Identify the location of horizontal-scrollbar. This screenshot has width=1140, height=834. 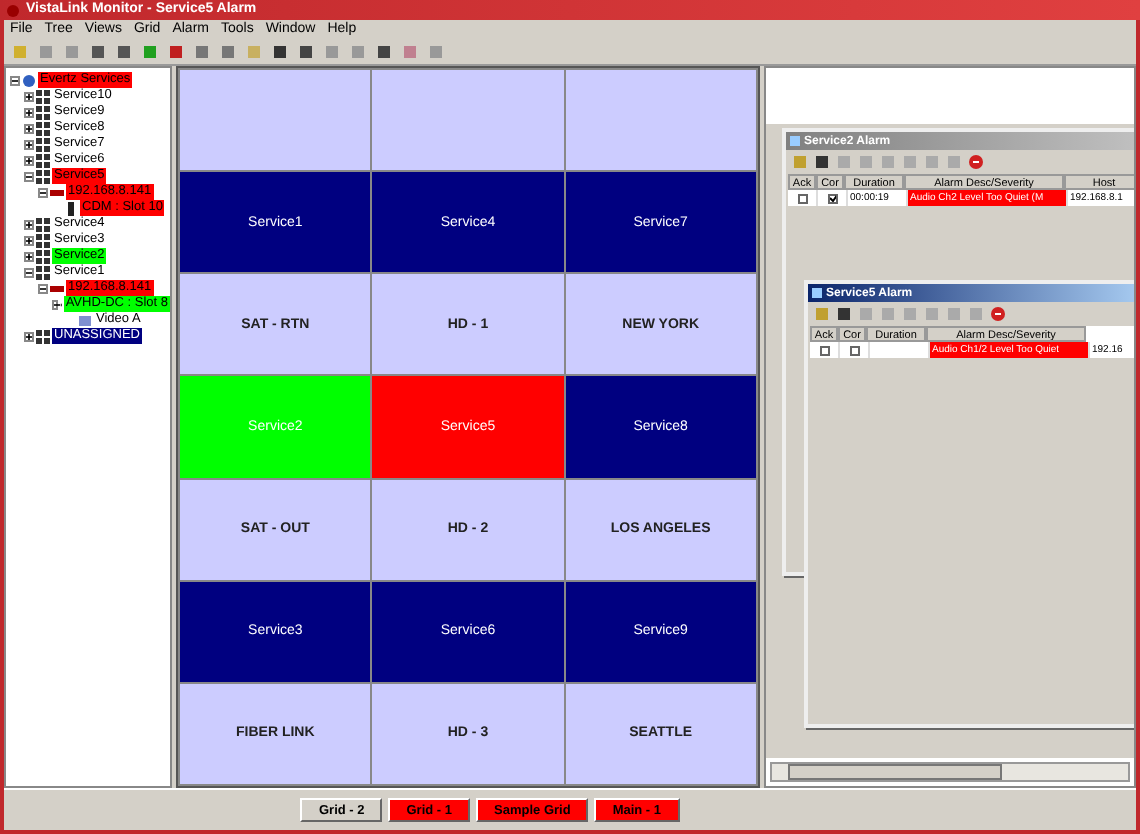
(950, 772).